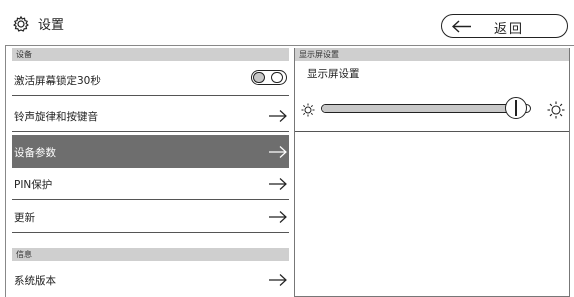 The width and height of the screenshot is (574, 297). Describe the element at coordinates (24, 218) in the screenshot. I see `row-label: 更新` at that location.